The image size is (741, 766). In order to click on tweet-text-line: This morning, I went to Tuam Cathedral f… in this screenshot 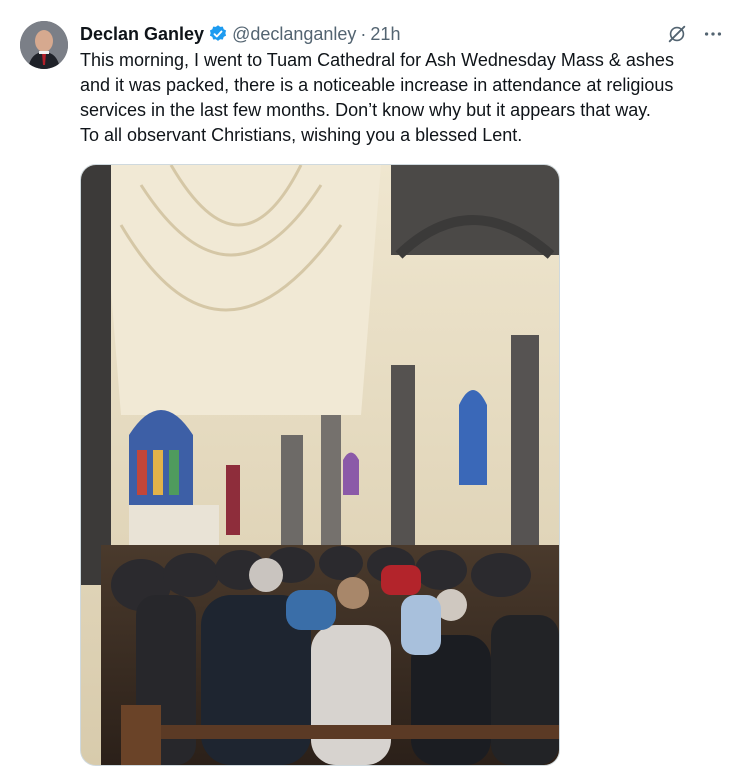, I will do `click(377, 60)`.